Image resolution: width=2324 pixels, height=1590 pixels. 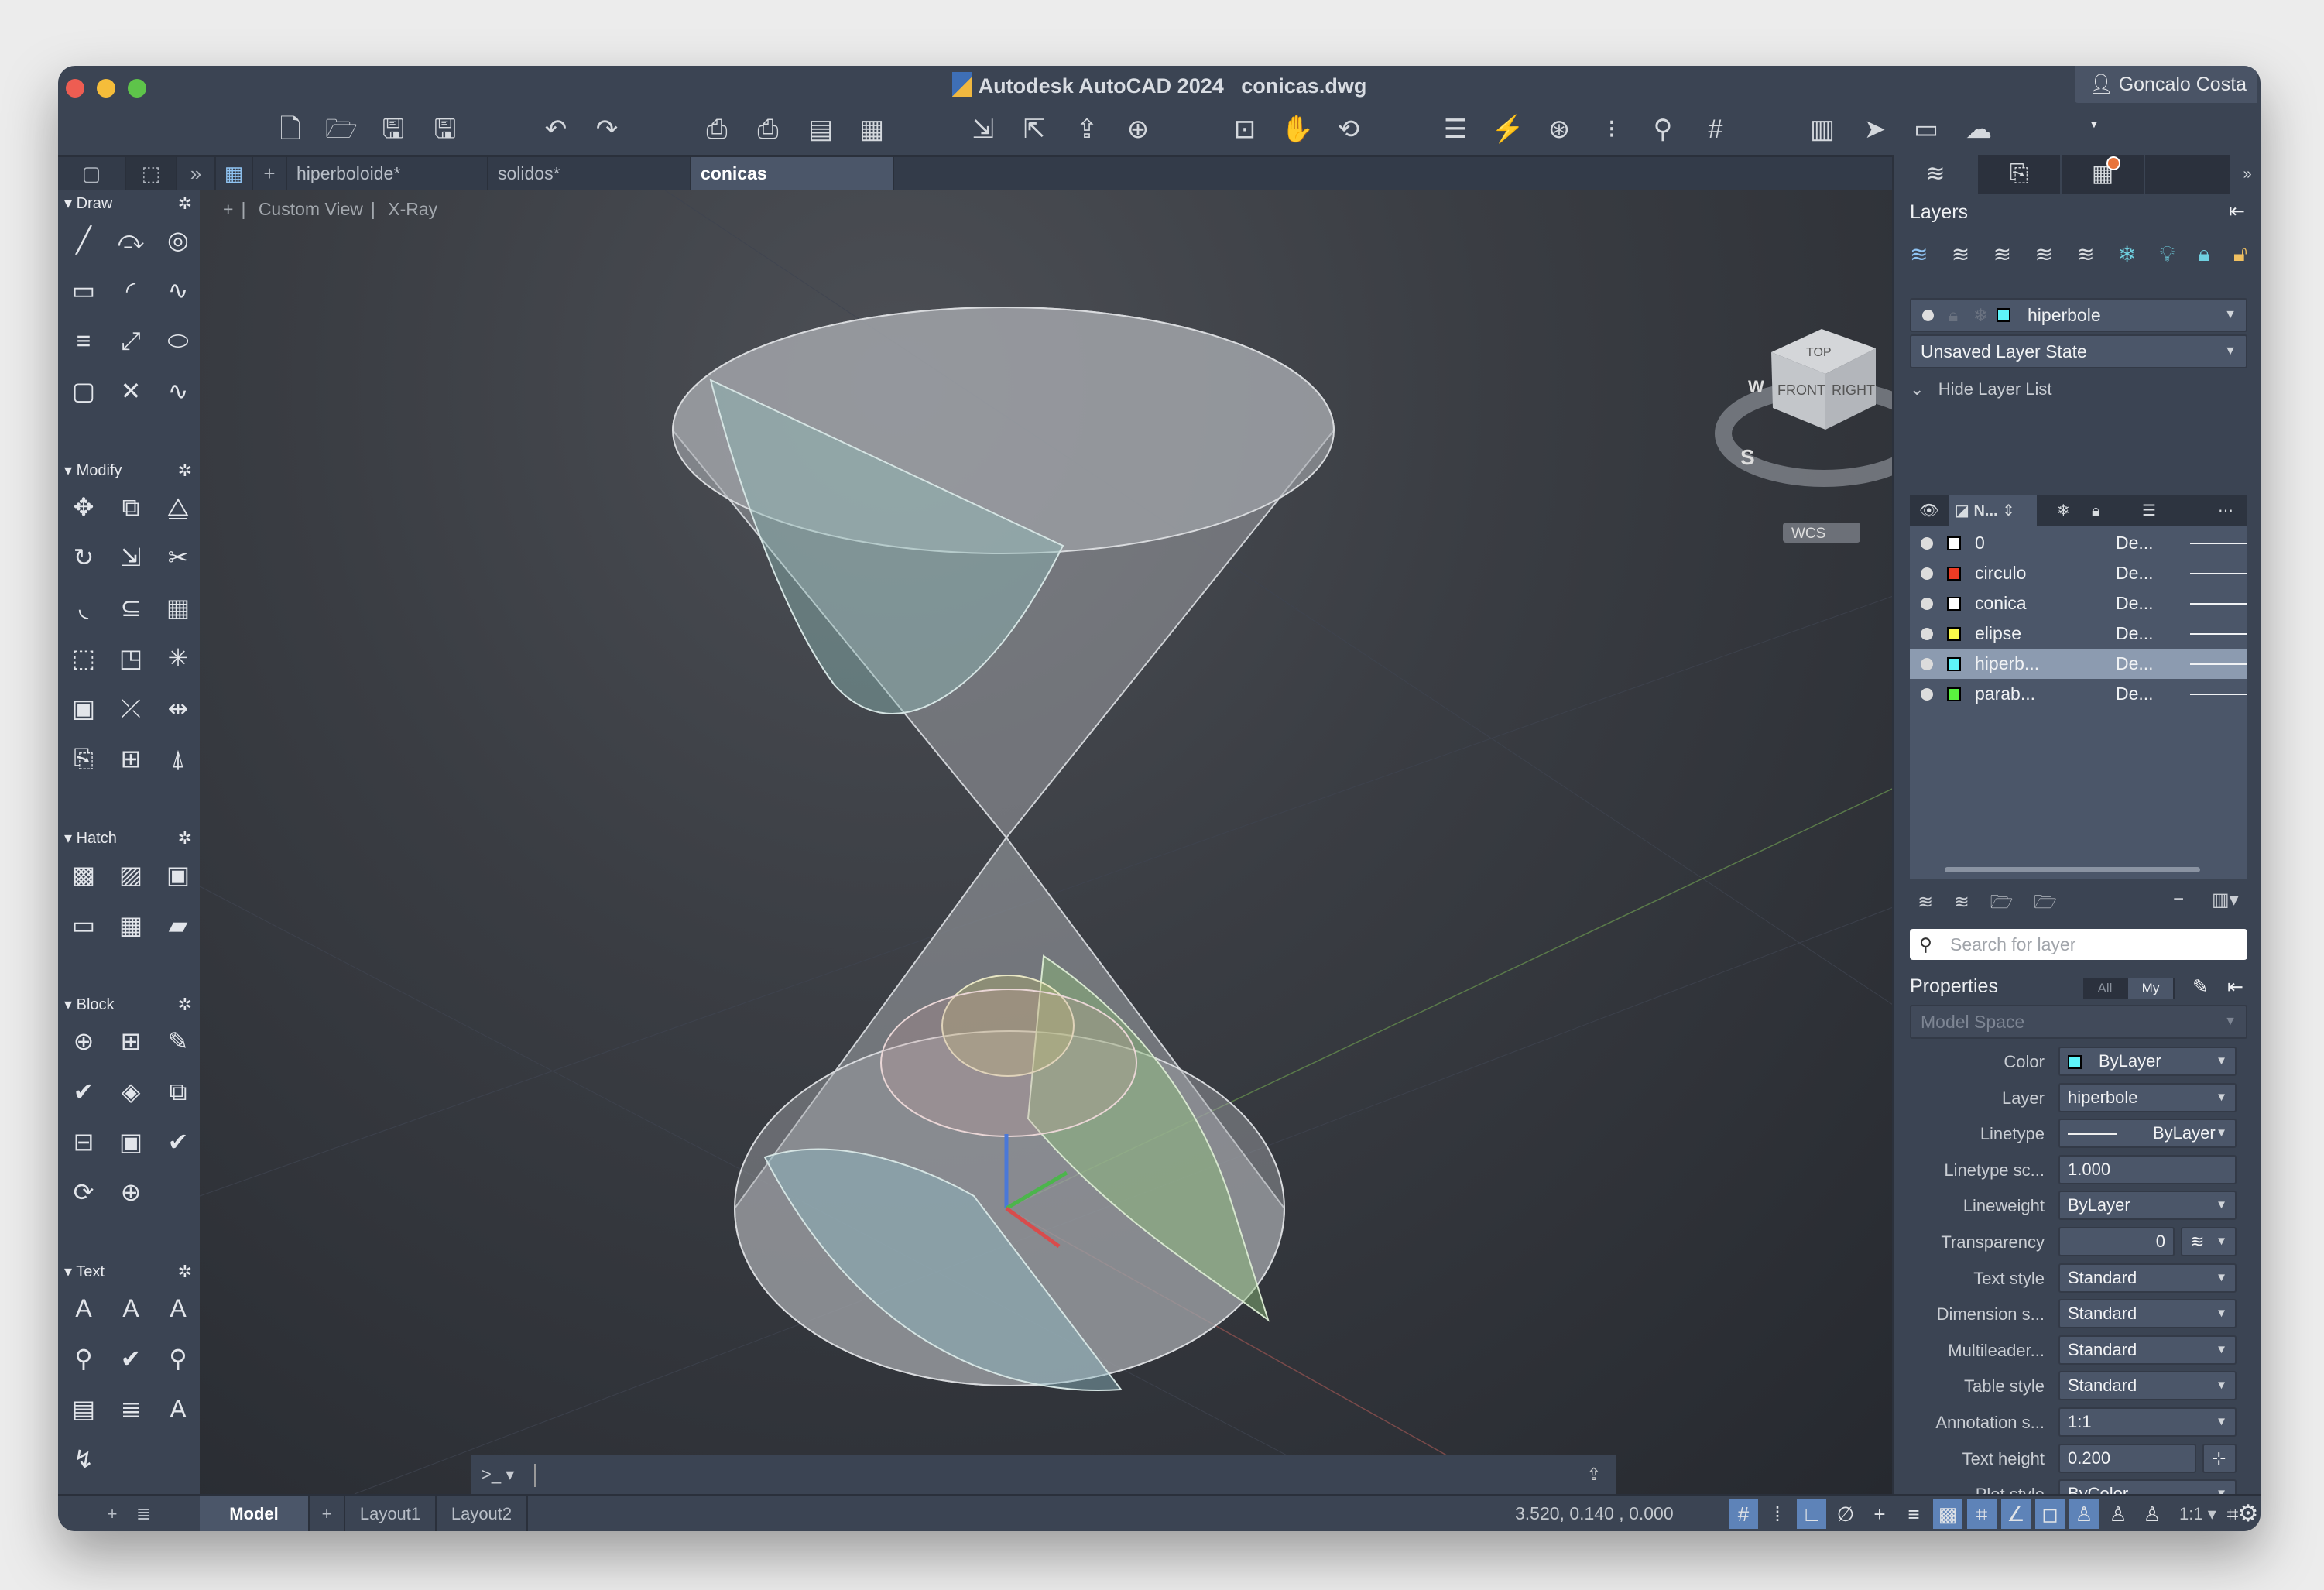 I want to click on text-frame-icon: ▤, so click(x=83, y=1409).